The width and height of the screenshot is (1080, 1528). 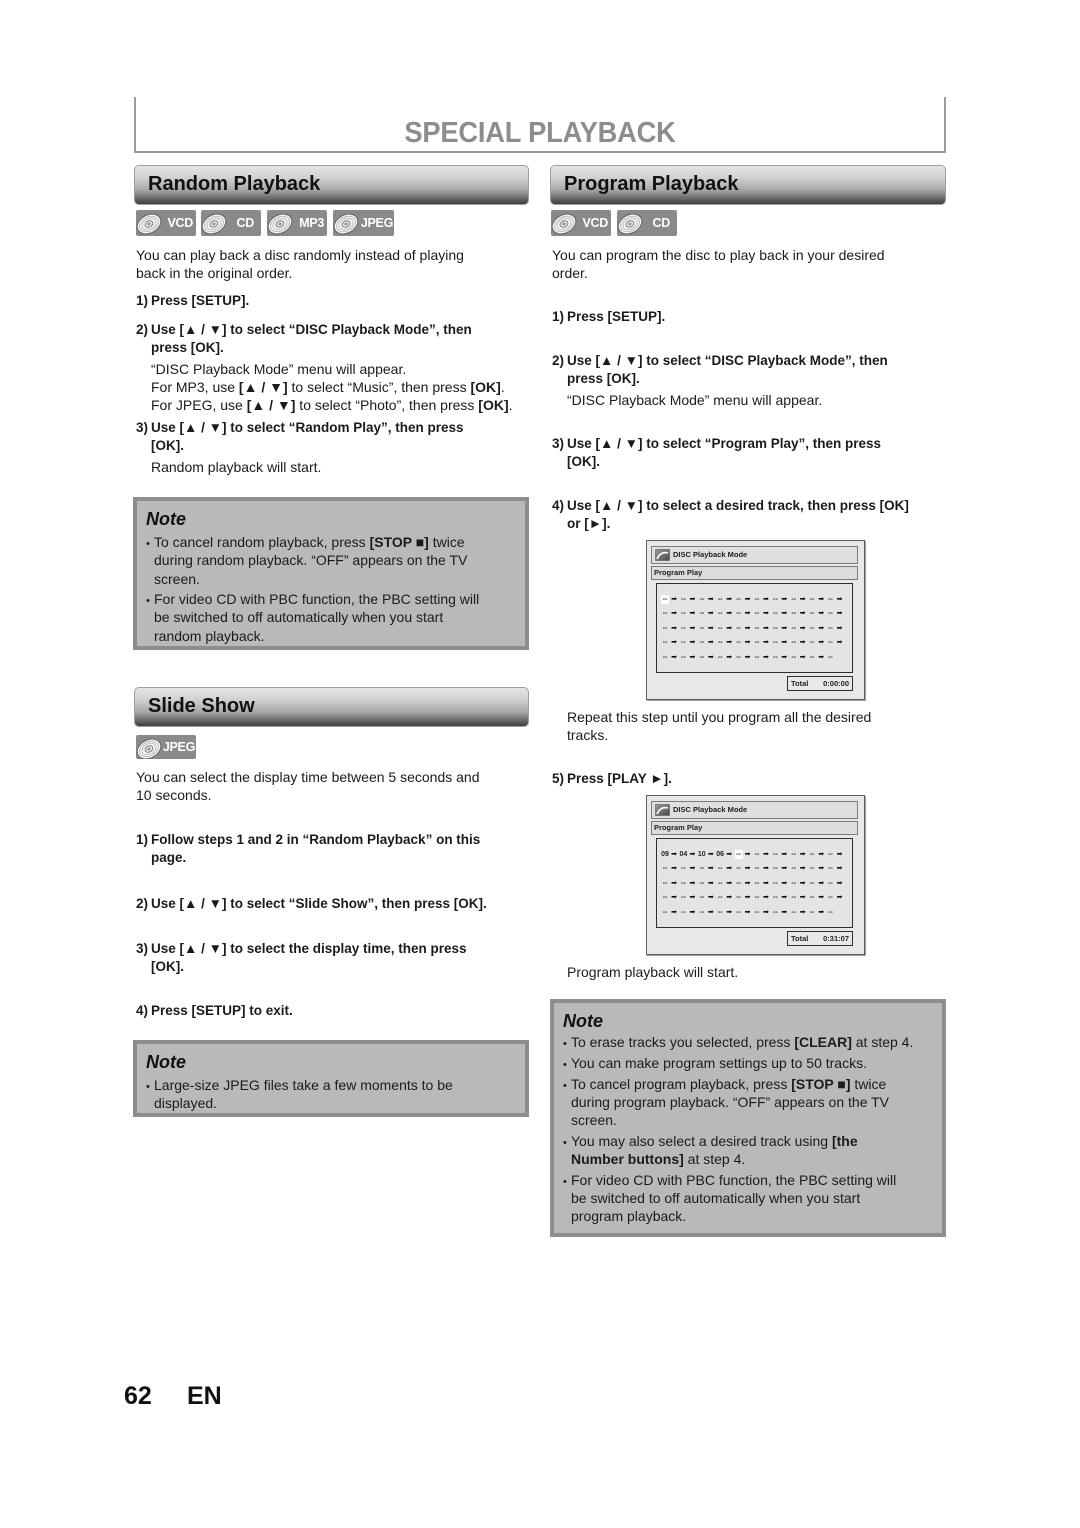 I want to click on track-slot: 09, so click(x=665, y=854).